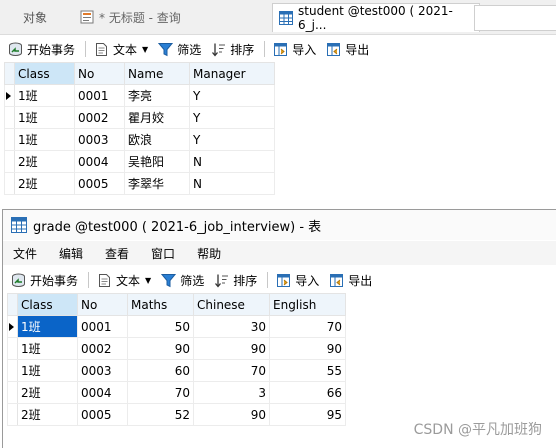 The width and height of the screenshot is (556, 448). Describe the element at coordinates (163, 253) in the screenshot. I see `menu-window: 窗口` at that location.